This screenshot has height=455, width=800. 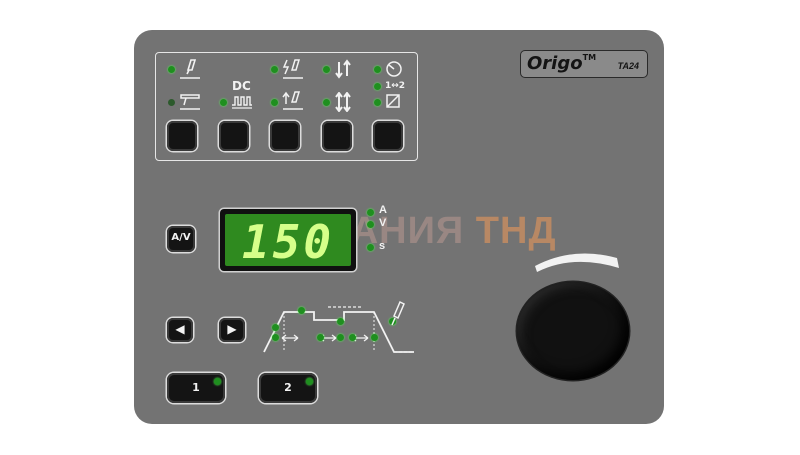 I want to click on led-tig, so click(x=171, y=69).